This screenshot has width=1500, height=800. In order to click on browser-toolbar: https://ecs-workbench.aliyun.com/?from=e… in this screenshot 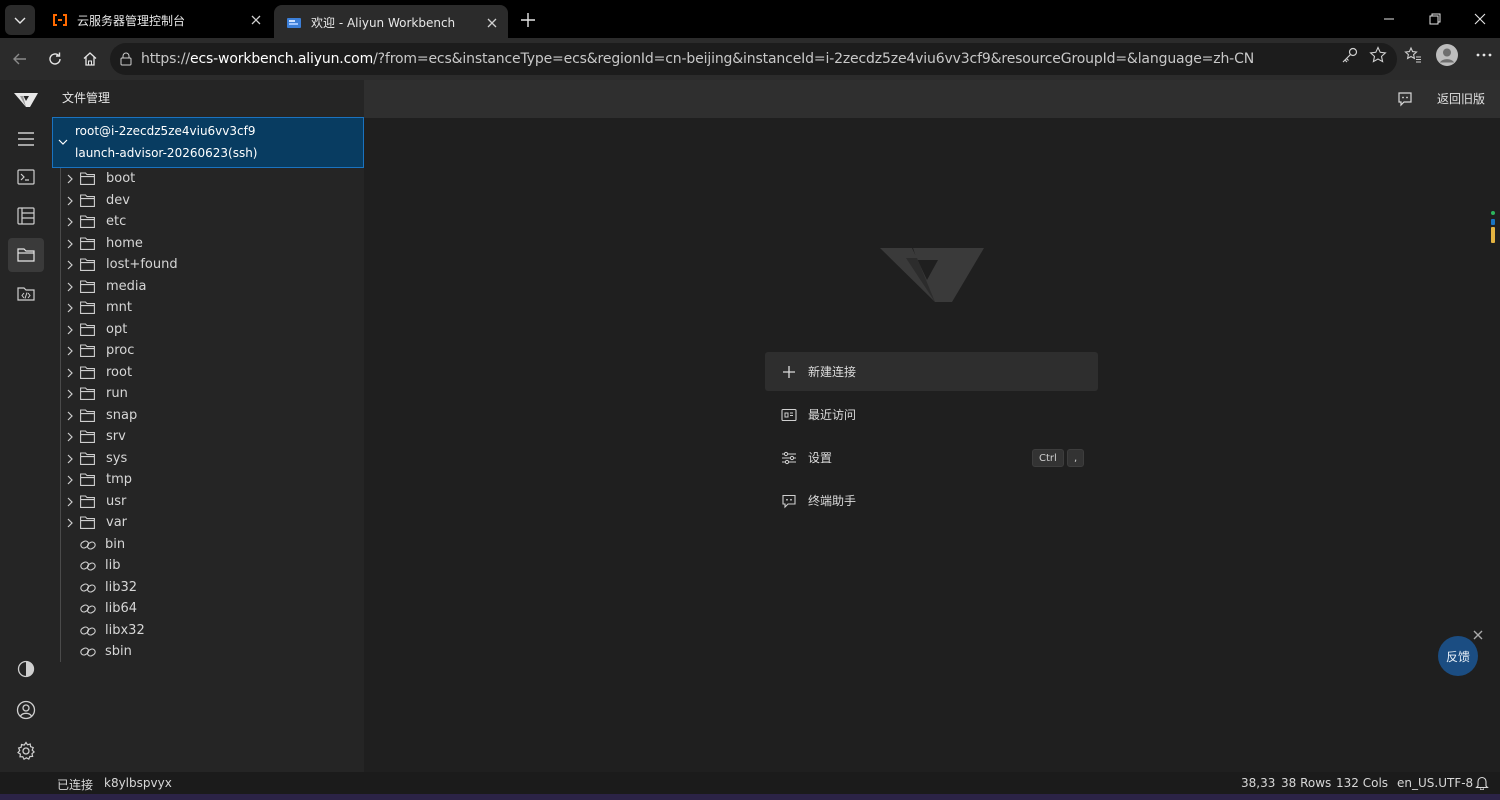, I will do `click(750, 59)`.